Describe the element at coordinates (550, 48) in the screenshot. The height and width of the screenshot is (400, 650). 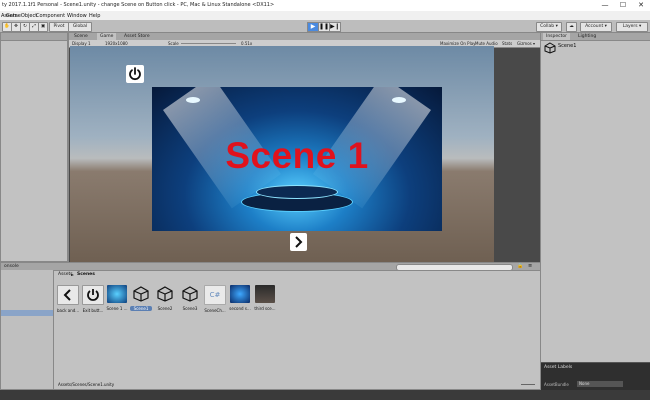
I see `unity-scene-icon` at that location.